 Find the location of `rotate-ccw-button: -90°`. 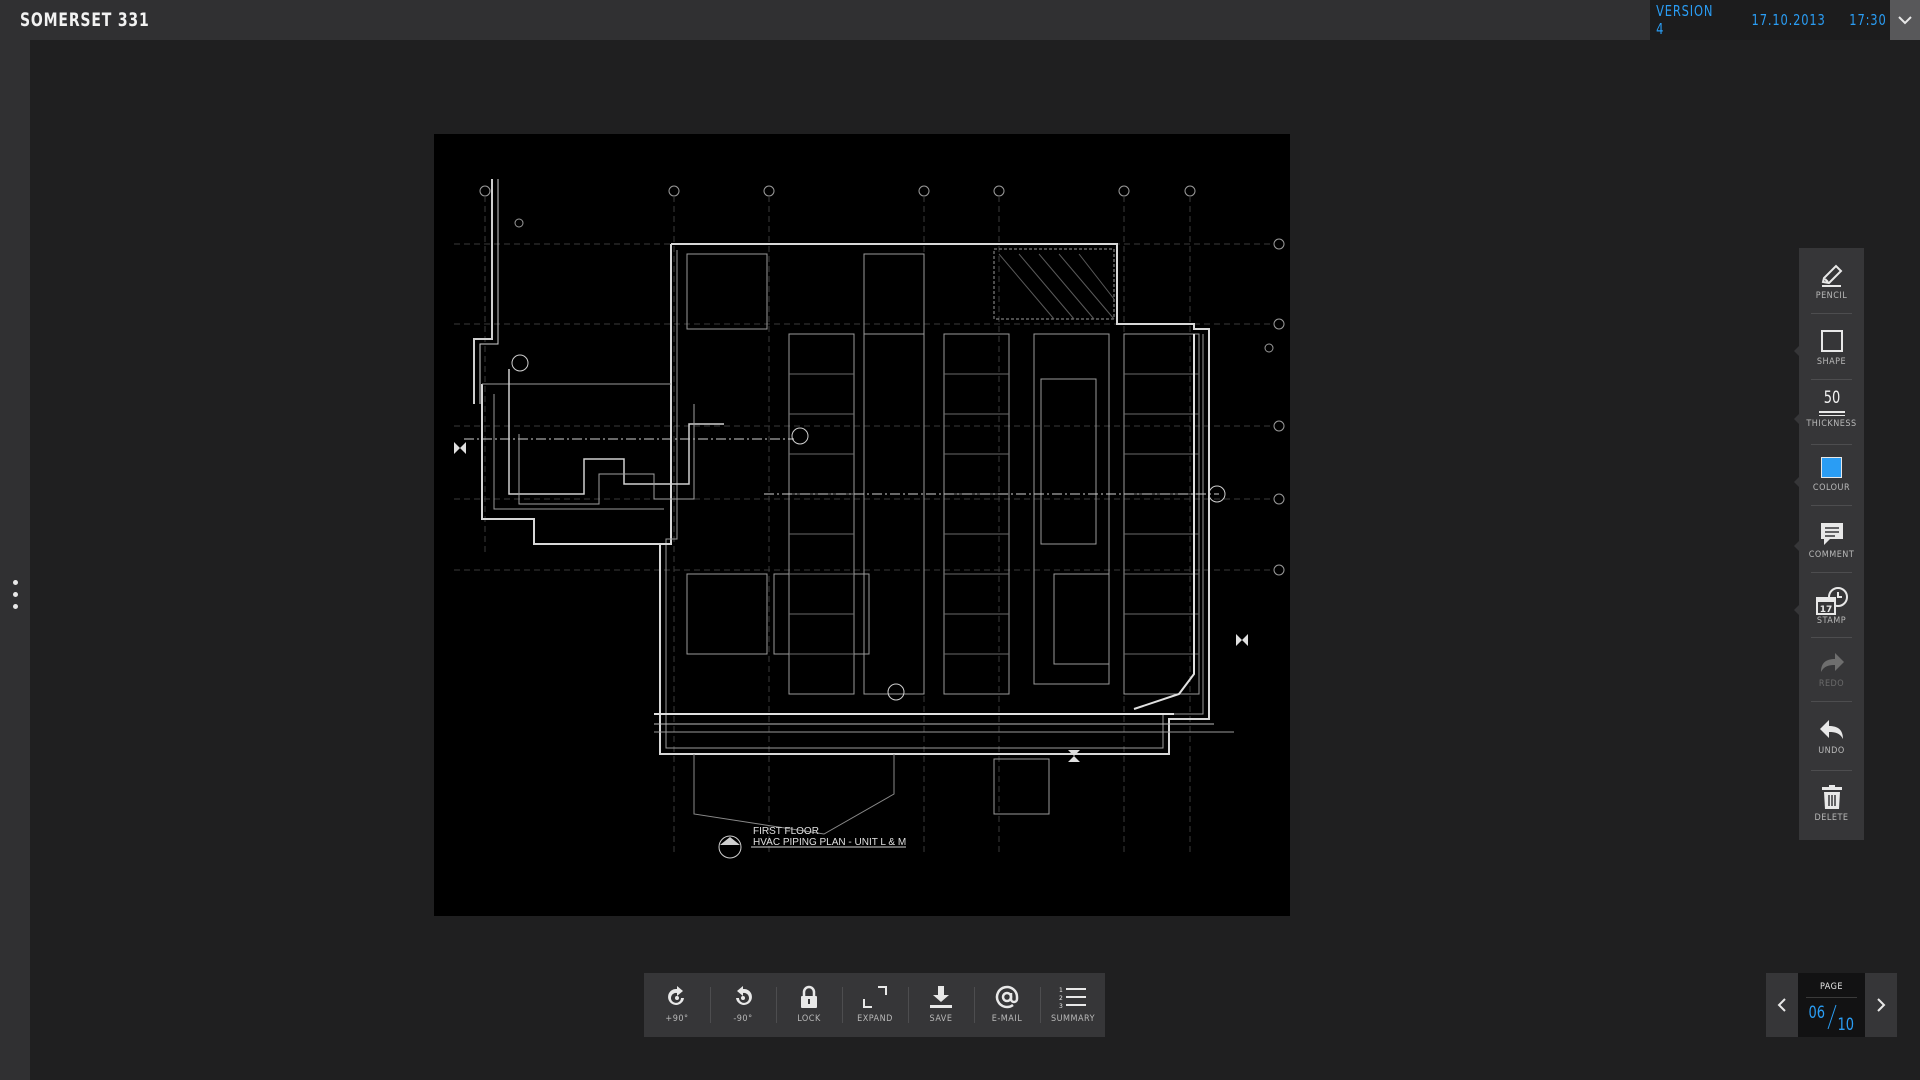

rotate-ccw-button: -90° is located at coordinates (743, 1005).